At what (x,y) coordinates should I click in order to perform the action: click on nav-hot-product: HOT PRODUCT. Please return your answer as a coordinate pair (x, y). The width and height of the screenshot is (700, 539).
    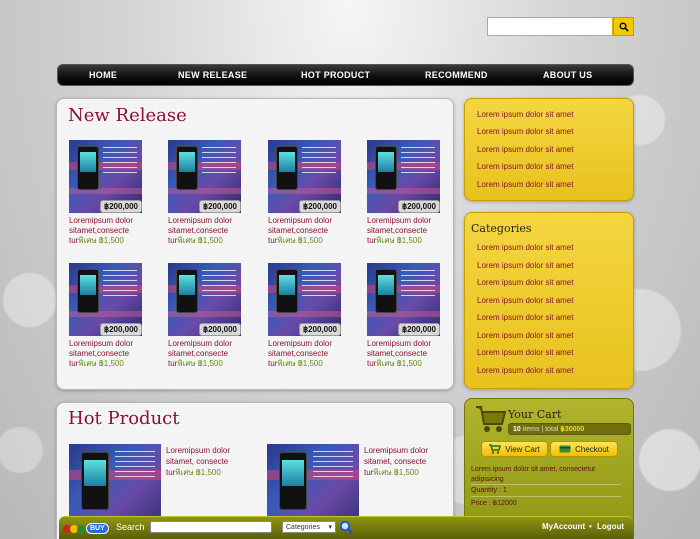
    Looking at the image, I should click on (335, 75).